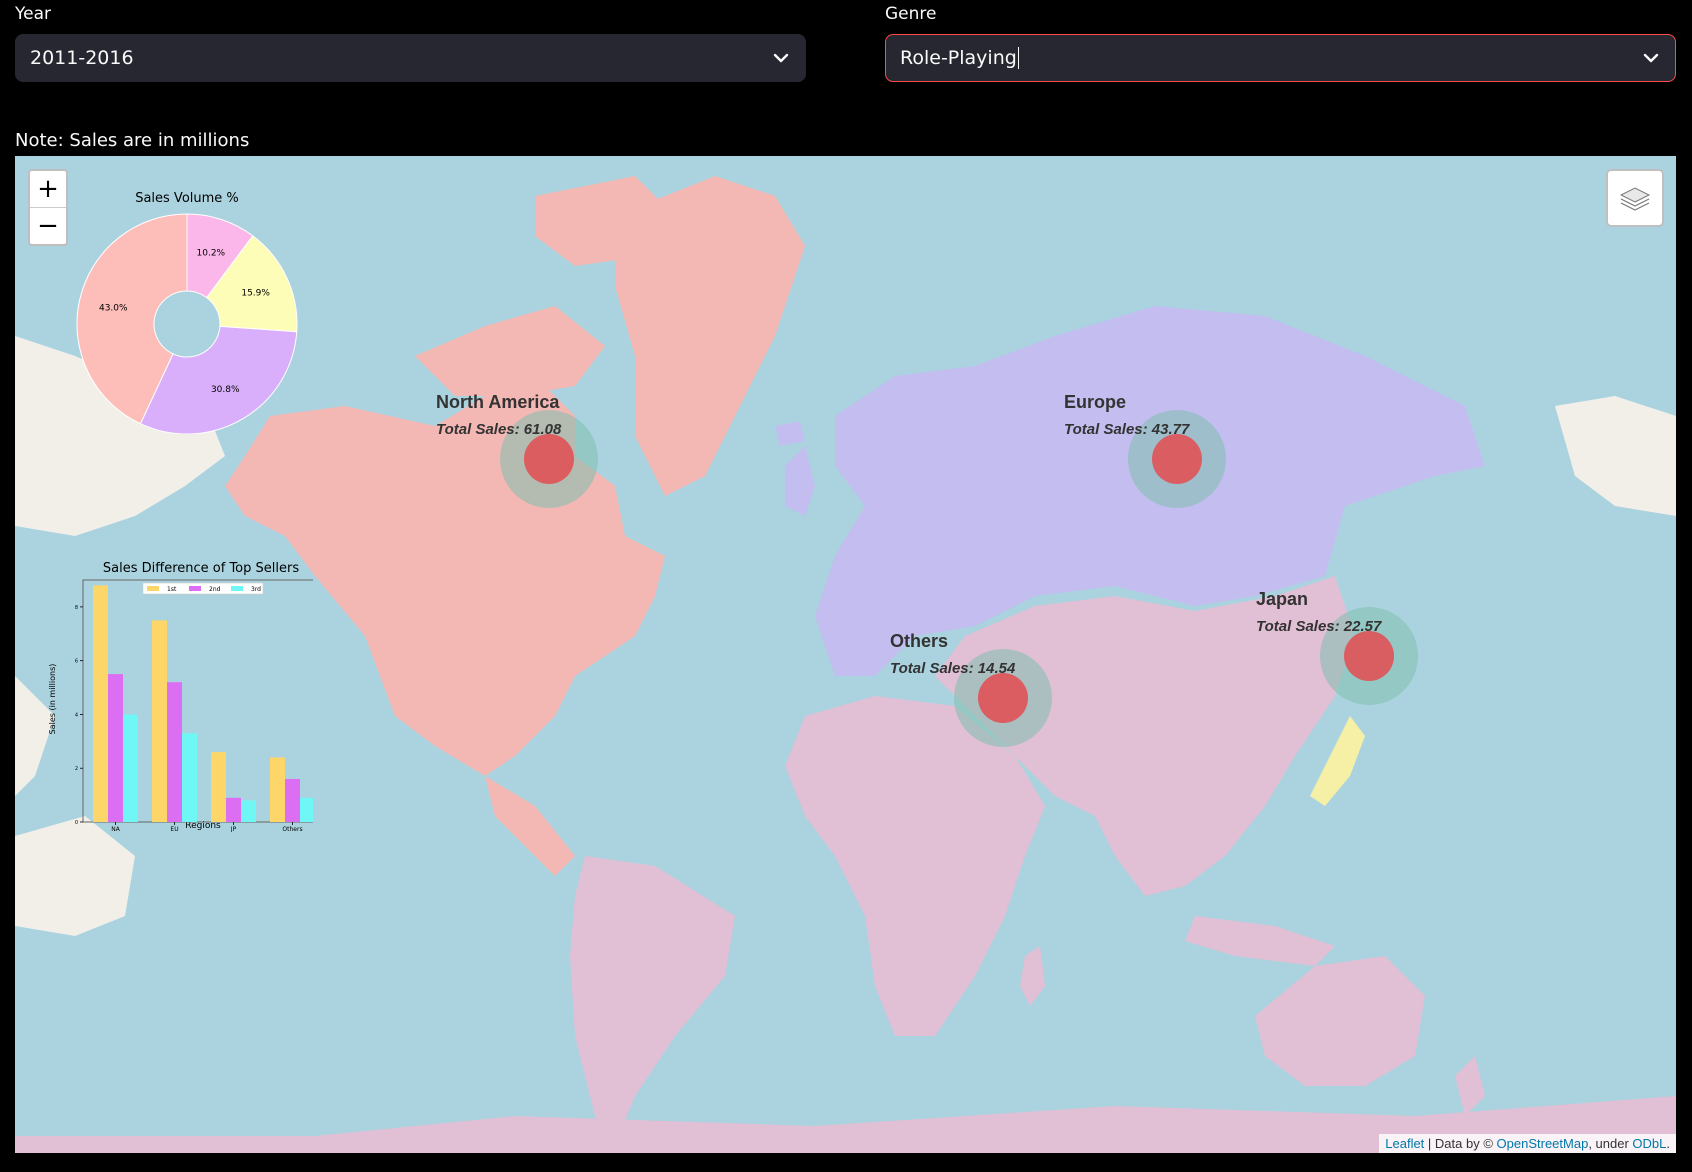 The height and width of the screenshot is (1172, 1692). I want to click on region-total-sales: Total Sales: 61.08, so click(499, 429).